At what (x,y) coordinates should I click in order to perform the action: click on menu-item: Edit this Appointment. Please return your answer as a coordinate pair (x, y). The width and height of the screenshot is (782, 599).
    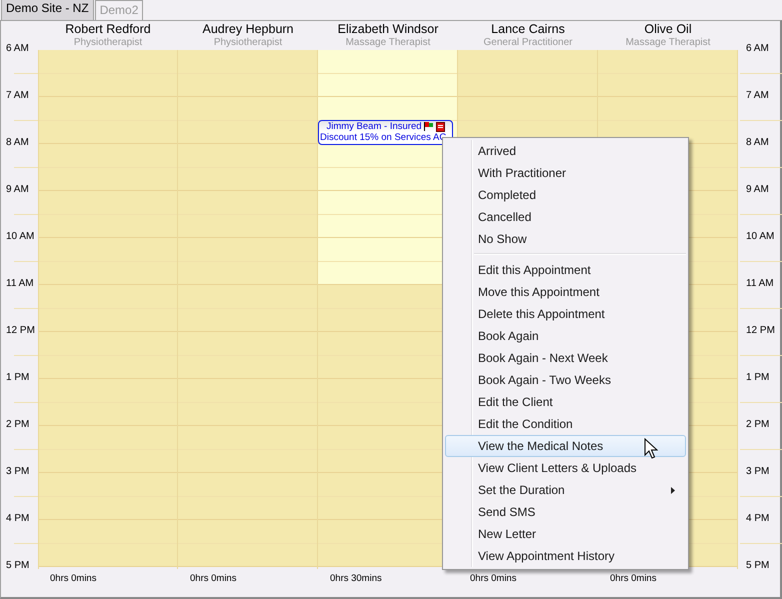
    Looking at the image, I should click on (565, 270).